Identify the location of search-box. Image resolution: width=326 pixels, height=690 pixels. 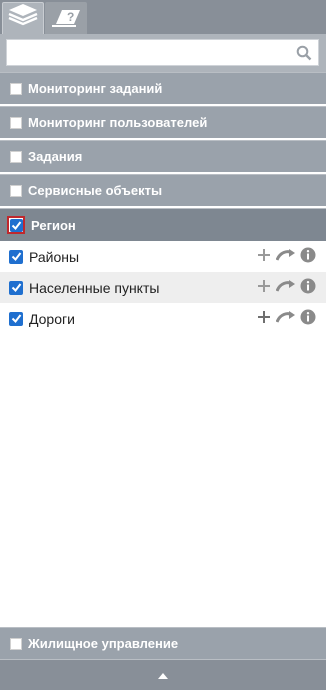
(162, 52).